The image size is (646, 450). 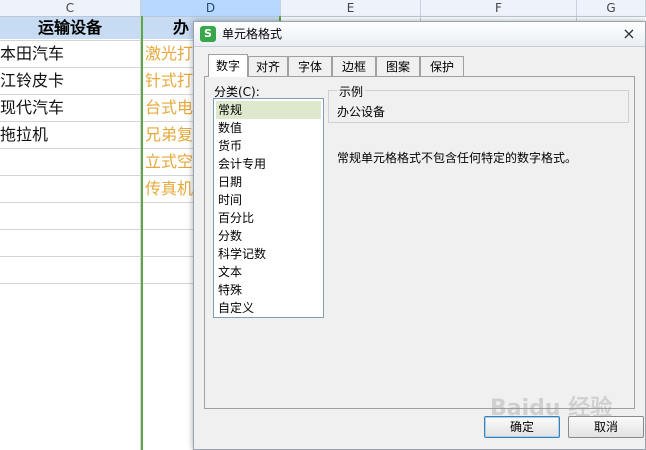 I want to click on cell-d-row-6: 立式空, so click(x=170, y=162).